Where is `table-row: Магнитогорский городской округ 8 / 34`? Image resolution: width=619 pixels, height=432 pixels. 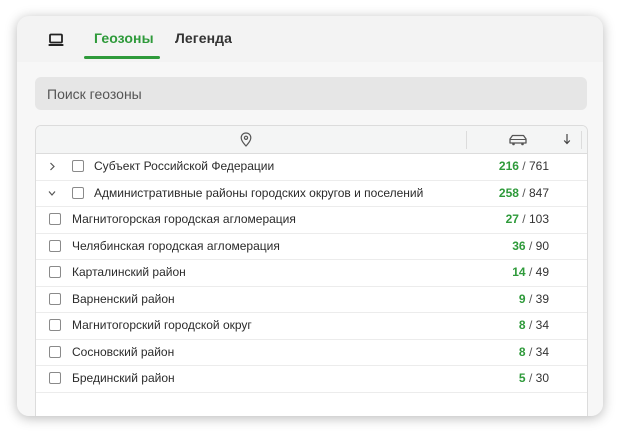
table-row: Магнитогорский городской округ 8 / 34 is located at coordinates (311, 326).